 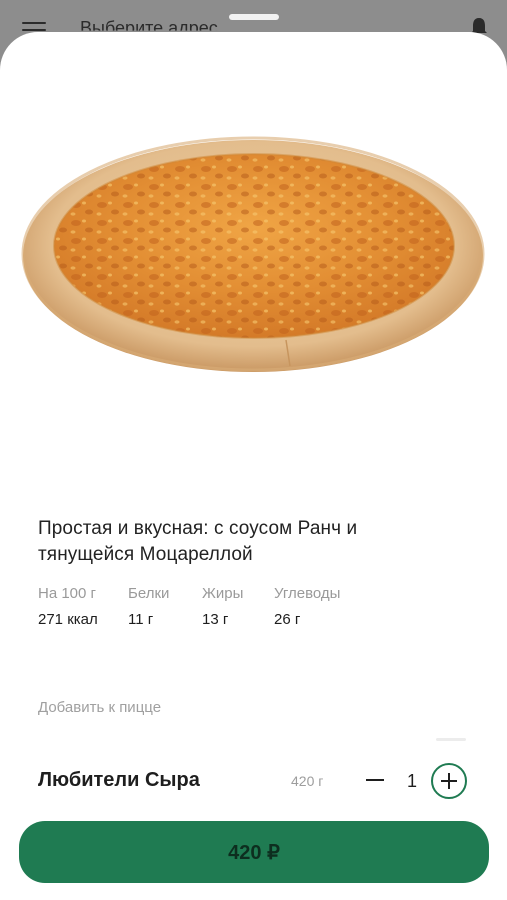 What do you see at coordinates (451, 739) in the screenshot?
I see `scroll-indicator` at bounding box center [451, 739].